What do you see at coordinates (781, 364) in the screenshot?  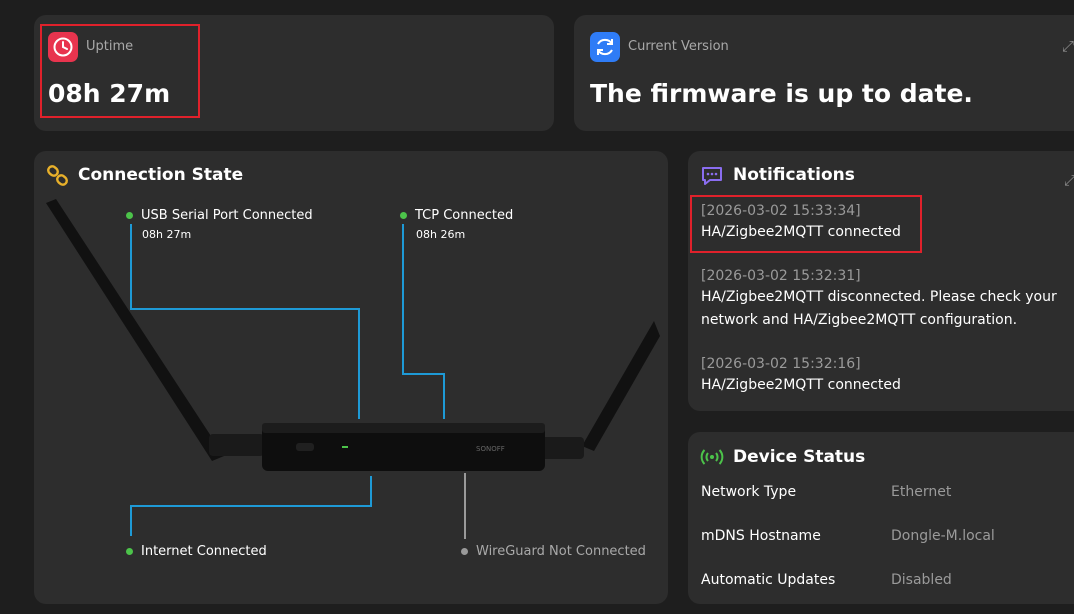 I see `notification-time: [2026-03-02 15:32:16]` at bounding box center [781, 364].